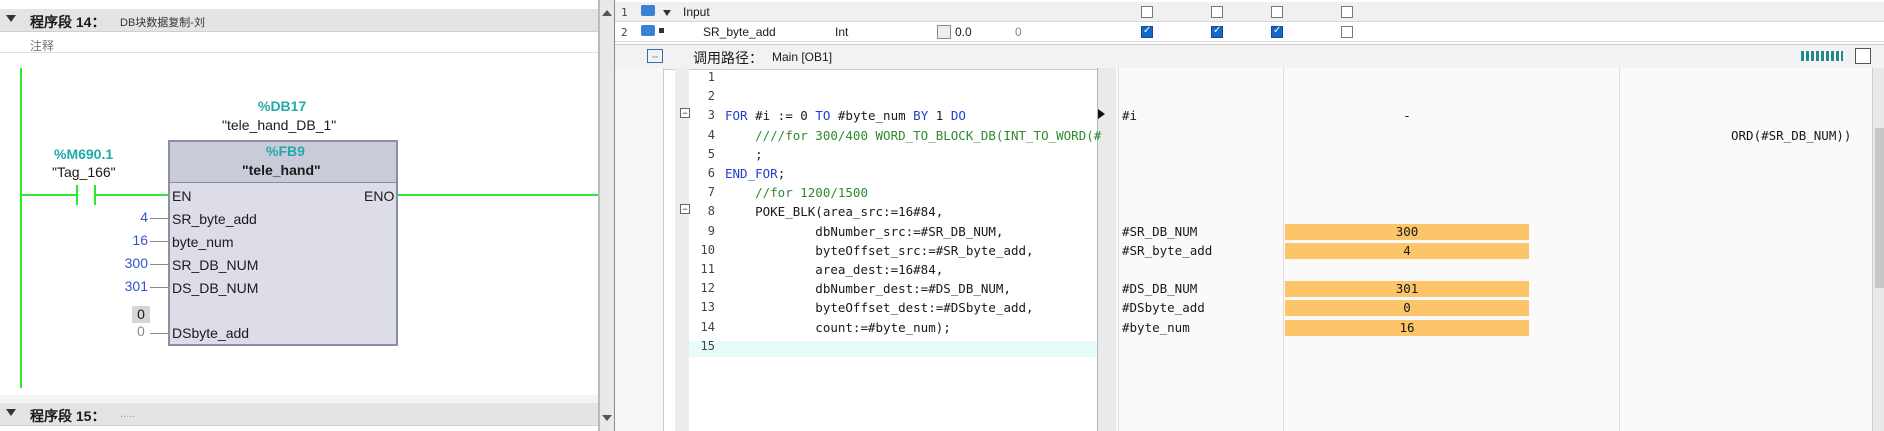 The image size is (1884, 431). What do you see at coordinates (796, 192) in the screenshot?
I see `code-line: //for 1200/1500` at bounding box center [796, 192].